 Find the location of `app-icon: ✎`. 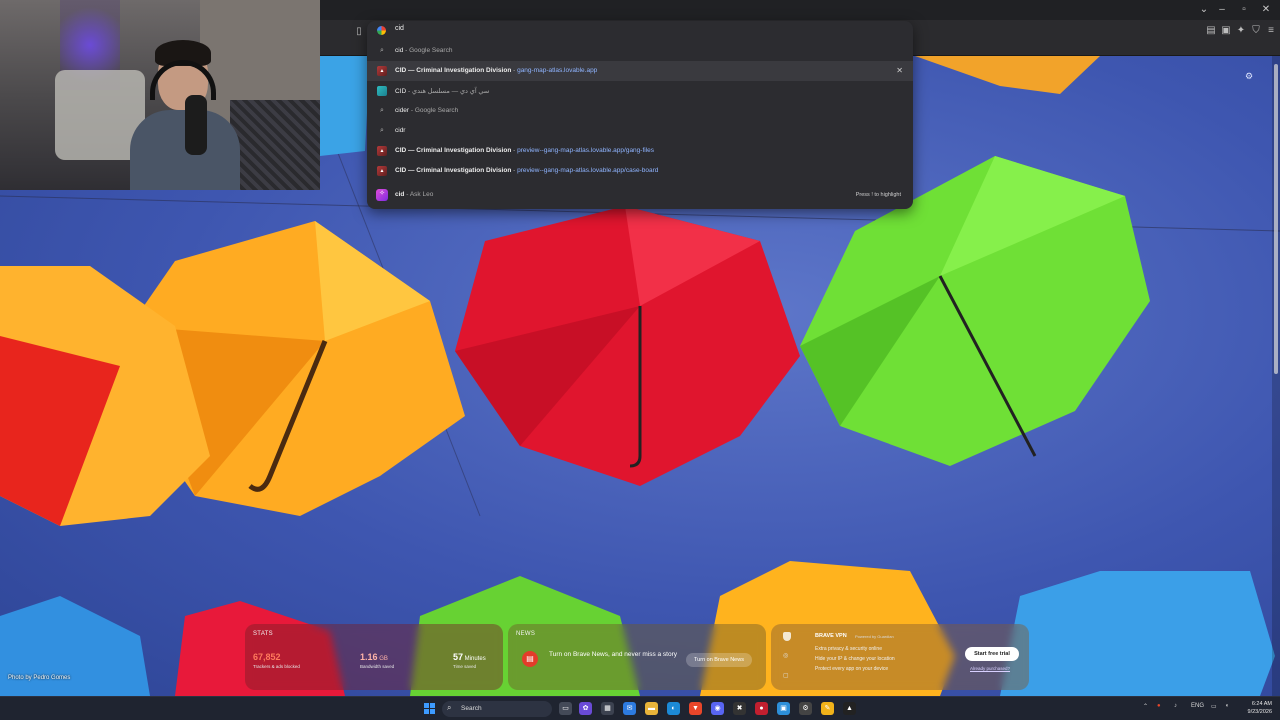

app-icon: ✎ is located at coordinates (827, 708).